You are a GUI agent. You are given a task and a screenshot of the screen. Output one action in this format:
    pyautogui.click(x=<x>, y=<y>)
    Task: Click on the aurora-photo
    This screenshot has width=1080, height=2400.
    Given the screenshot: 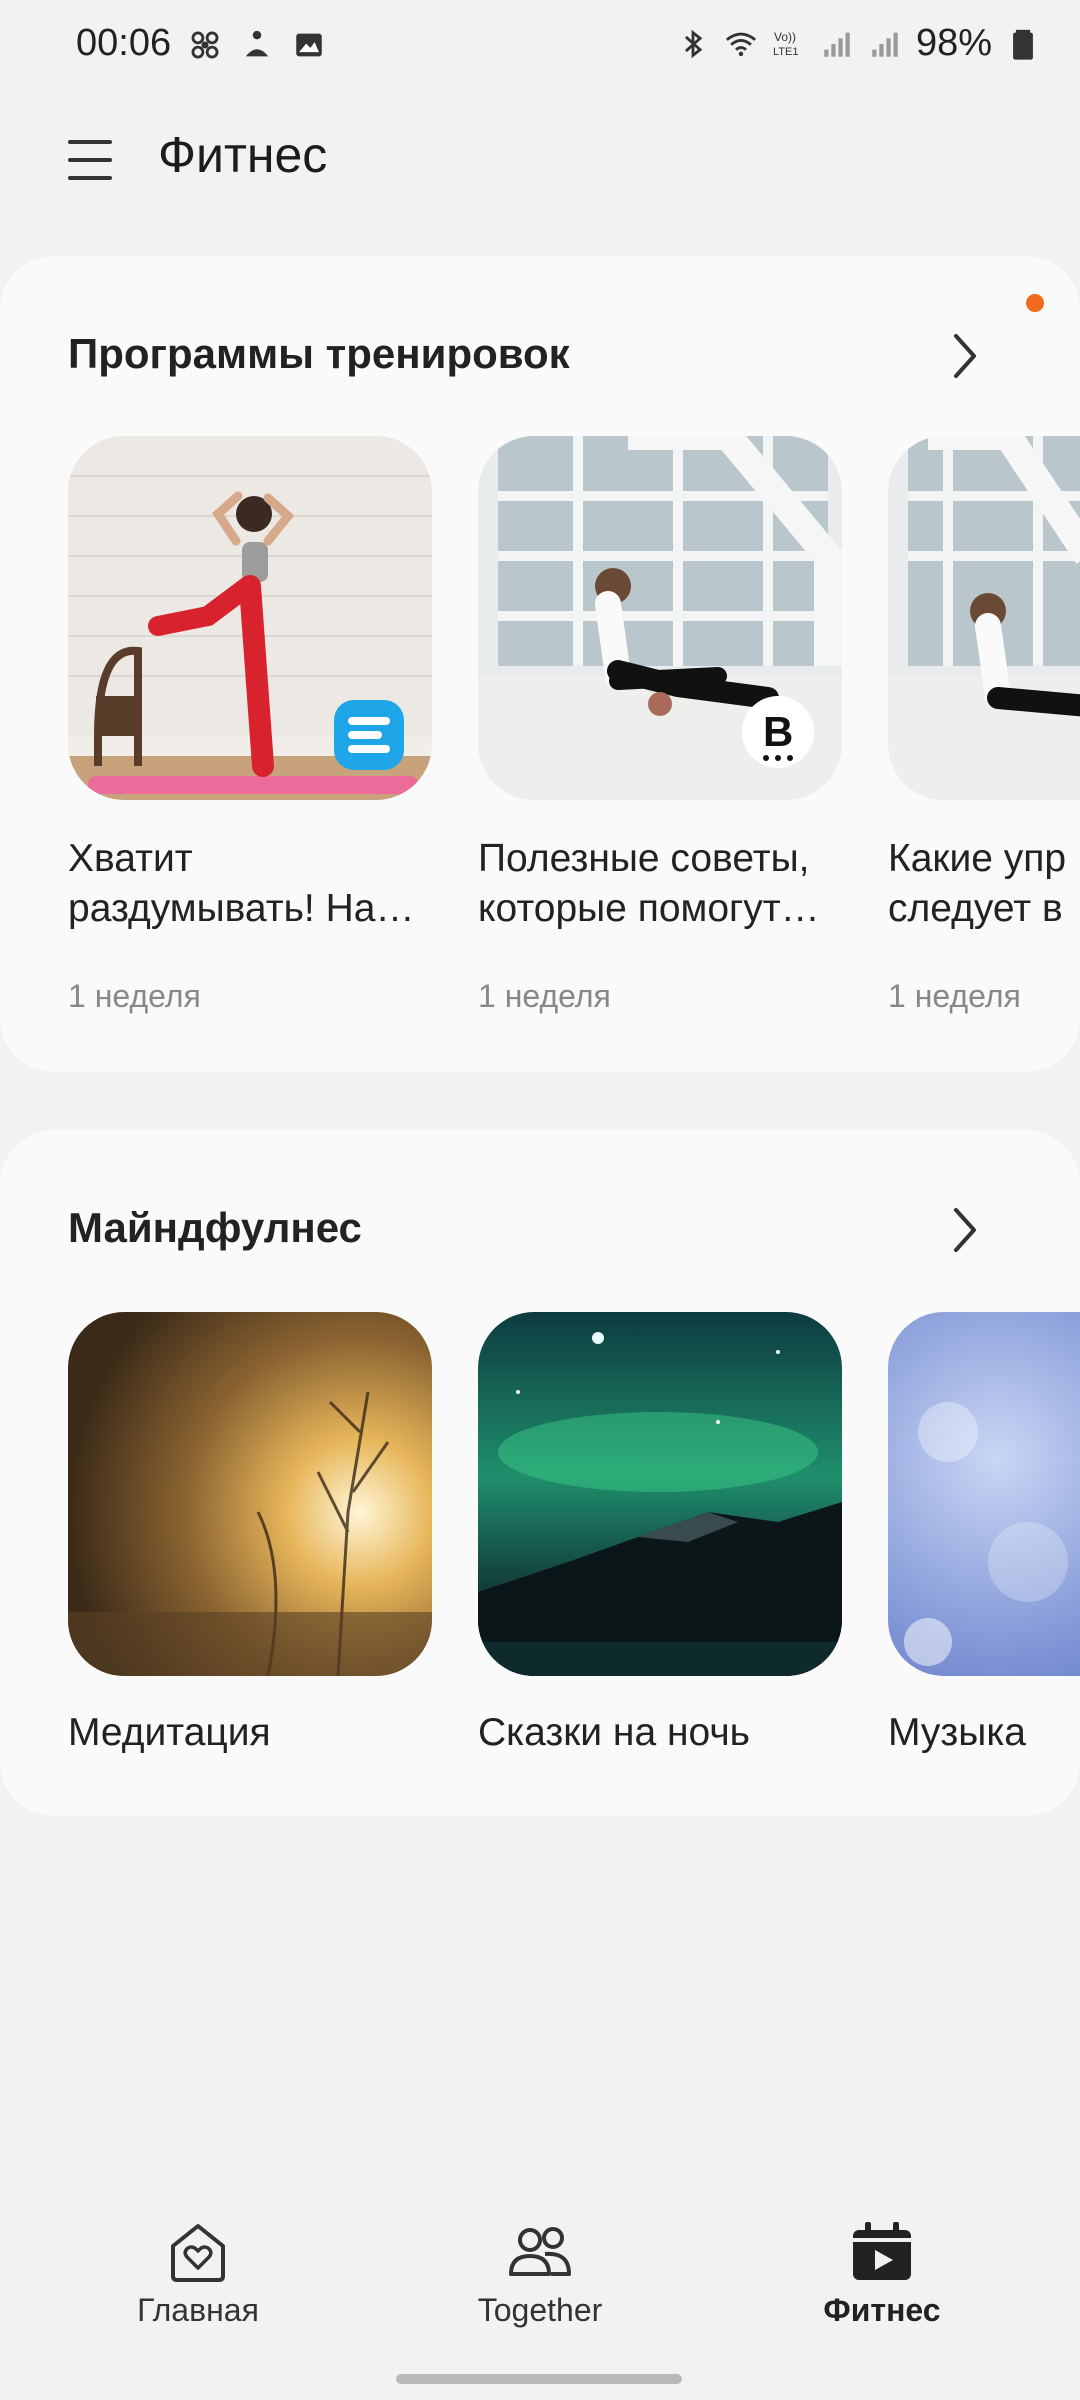 What is the action you would take?
    pyautogui.click(x=660, y=1494)
    